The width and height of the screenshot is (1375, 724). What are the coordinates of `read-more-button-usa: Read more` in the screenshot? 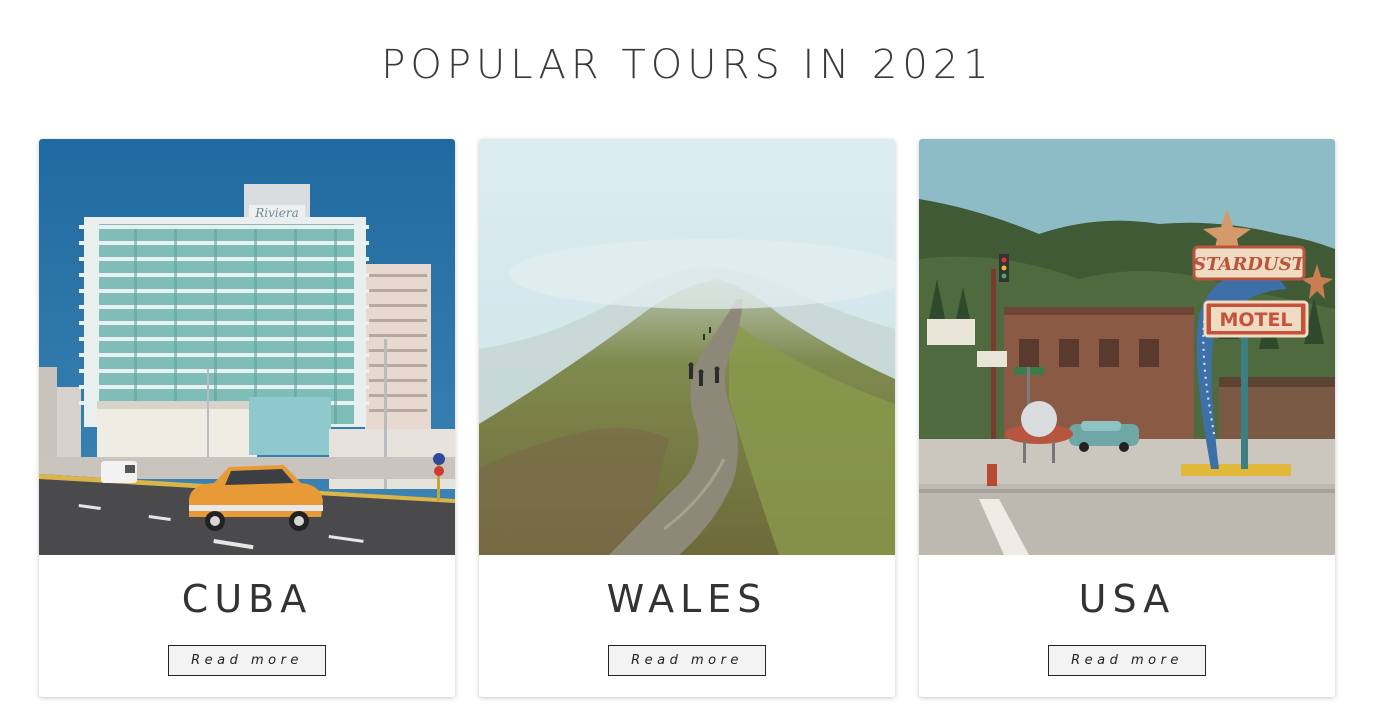 It's located at (1127, 660).